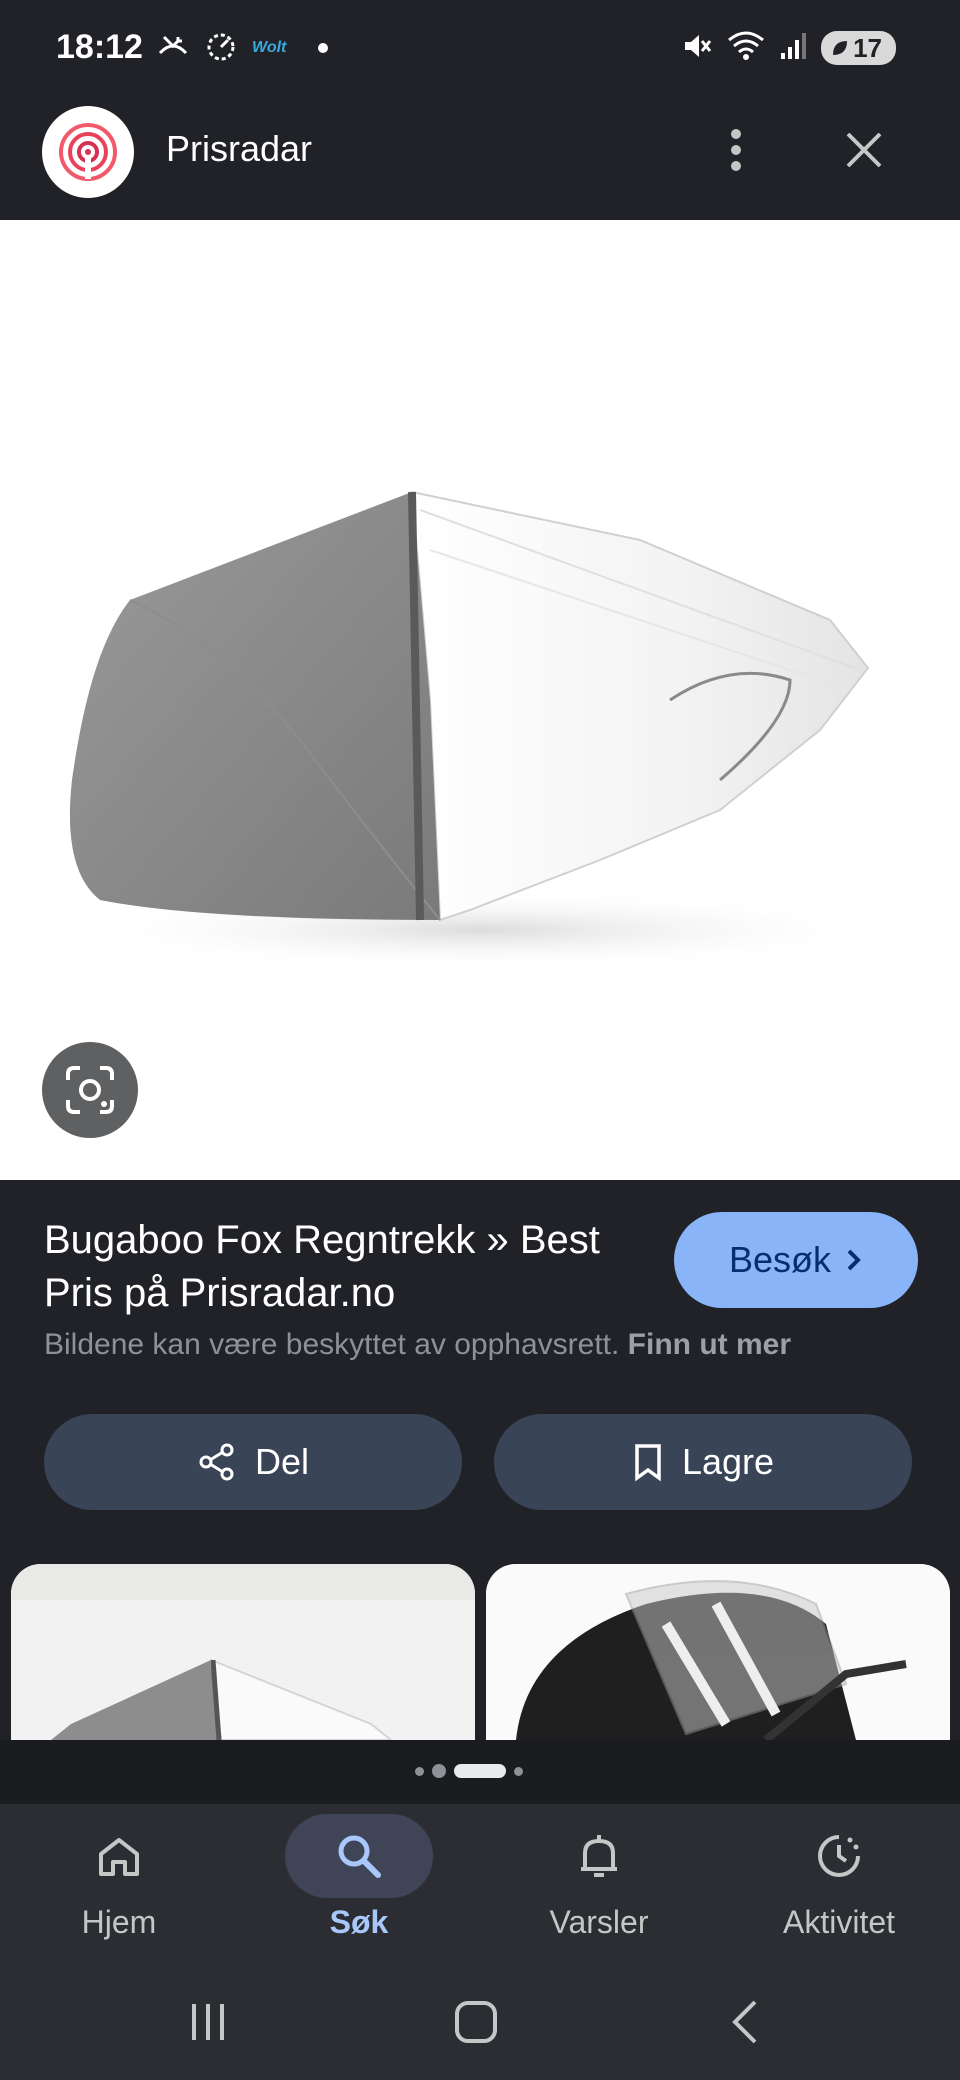 Image resolution: width=960 pixels, height=2080 pixels. I want to click on app-header: Prisradar, so click(480, 160).